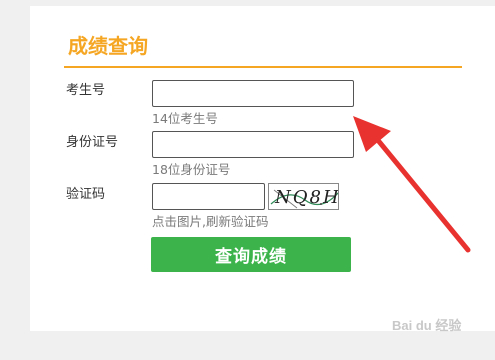 Image resolution: width=495 pixels, height=360 pixels. Describe the element at coordinates (210, 221) in the screenshot. I see `captcha-hint: 点击图片,刷新验证码` at that location.